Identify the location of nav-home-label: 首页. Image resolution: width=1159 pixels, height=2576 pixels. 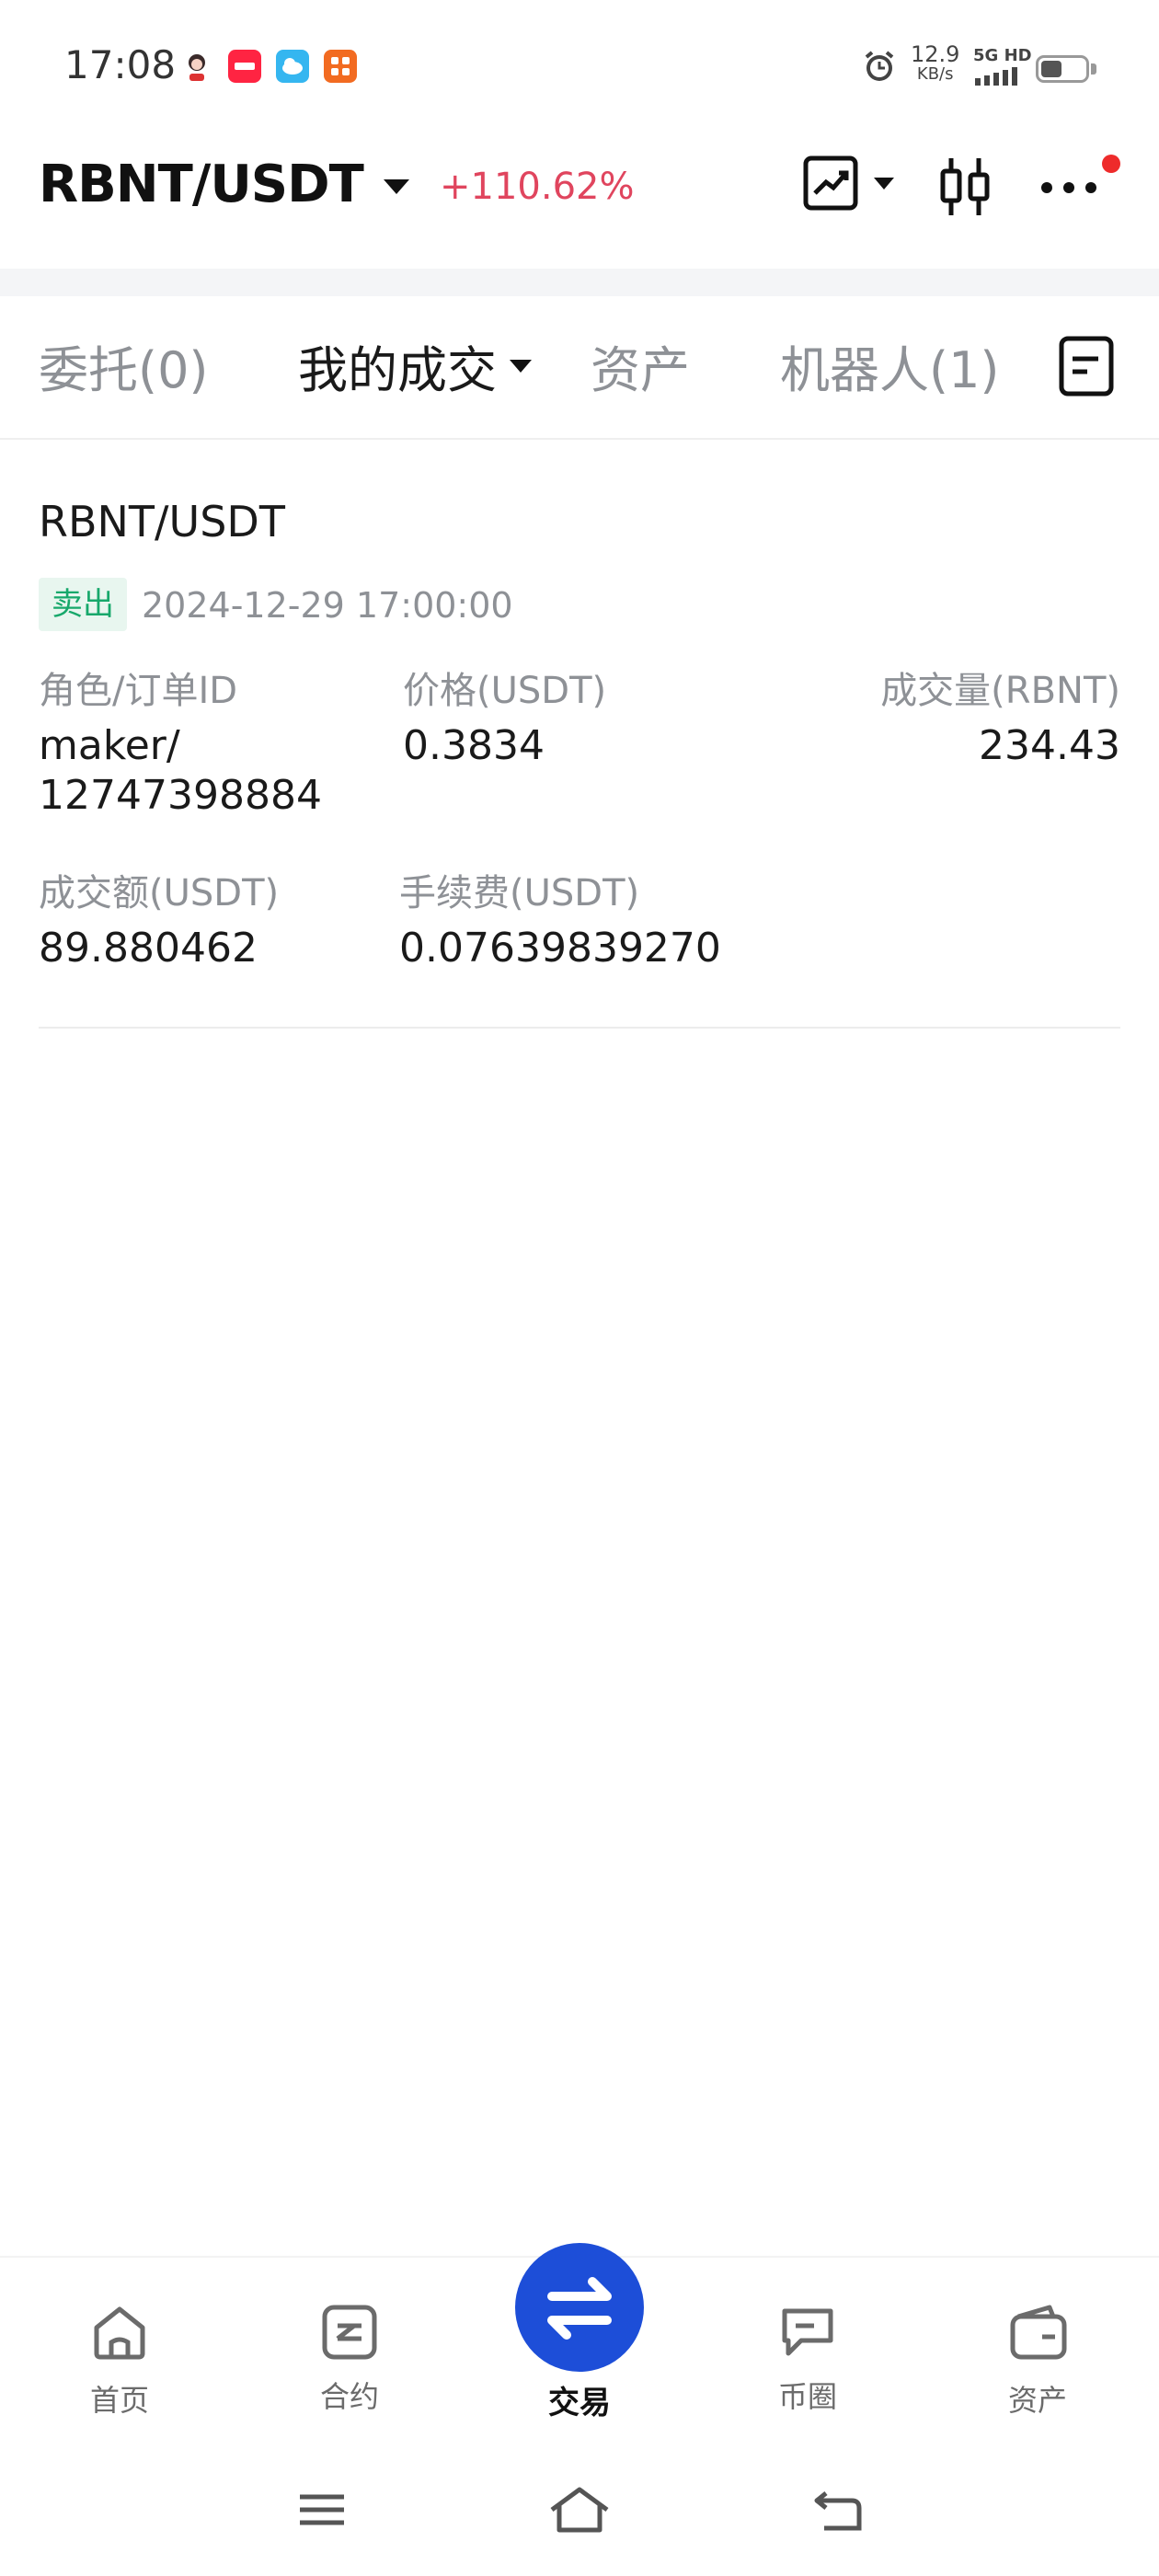
(119, 2400).